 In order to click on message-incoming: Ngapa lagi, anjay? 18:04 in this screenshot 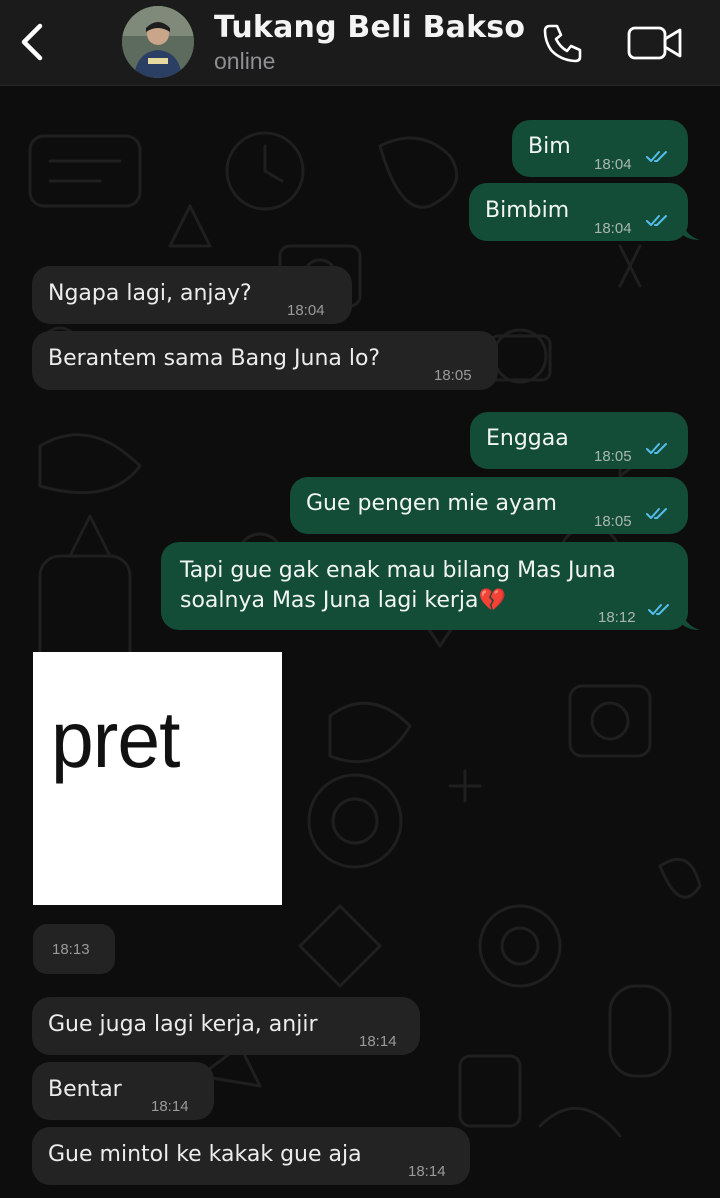, I will do `click(192, 295)`.